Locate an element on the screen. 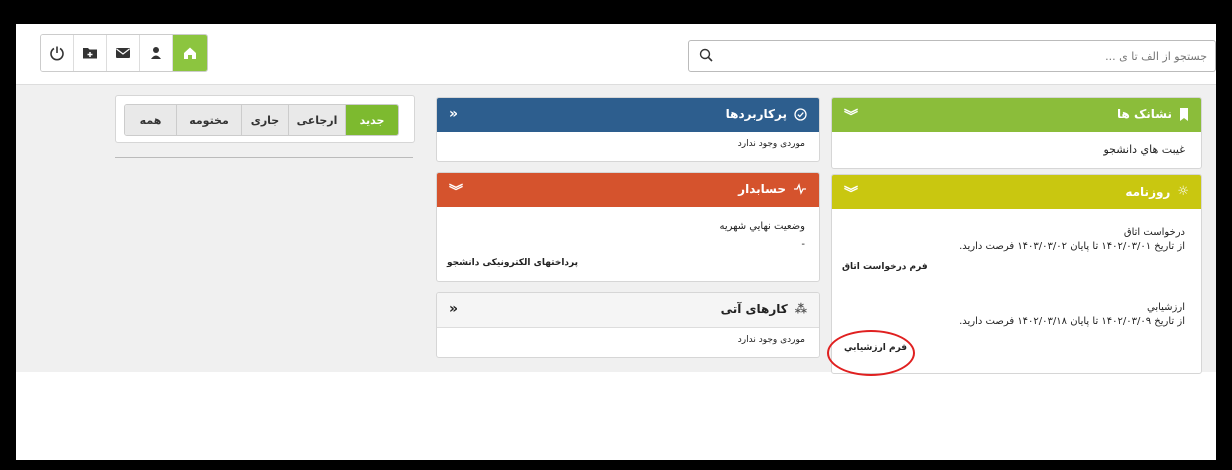  mail-button is located at coordinates (123, 53).